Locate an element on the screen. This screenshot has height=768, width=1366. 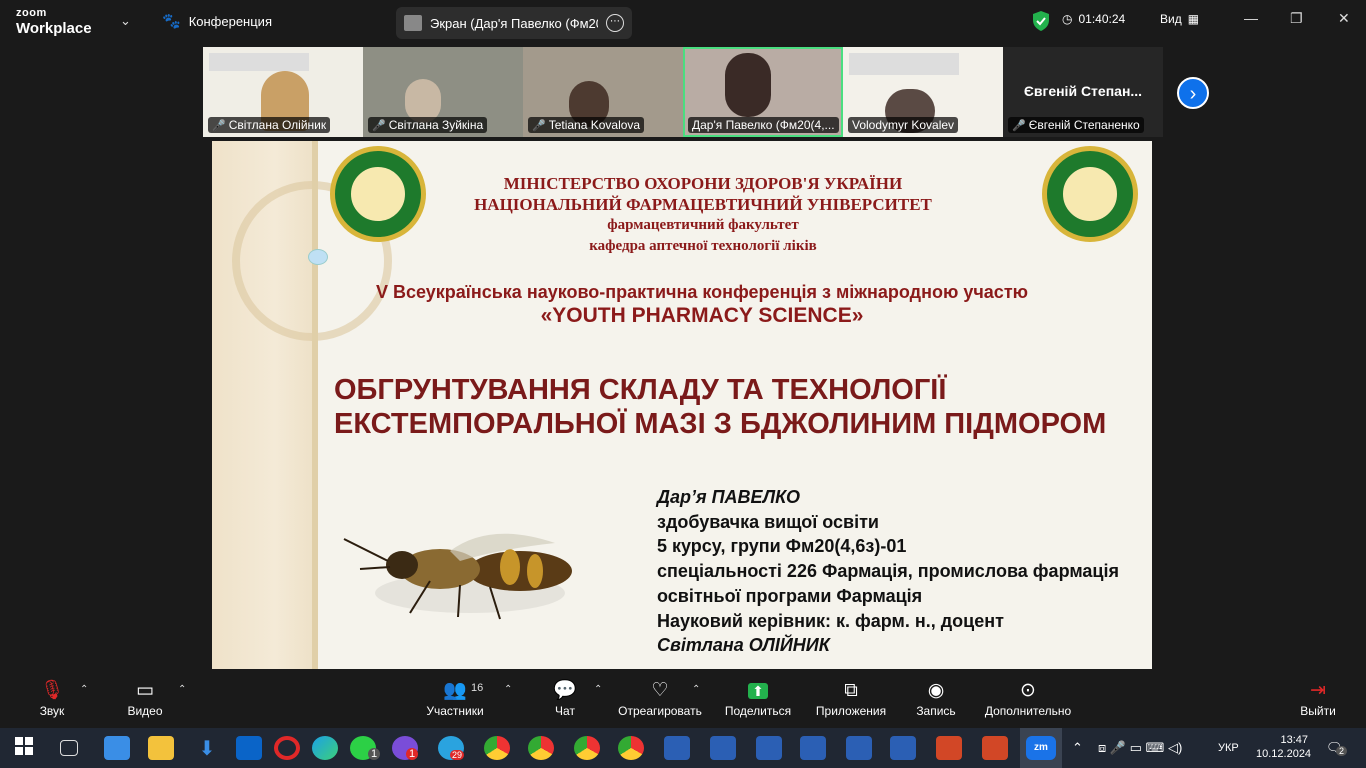
react-button: ♡ Отреагировать is located at coordinates (660, 698).